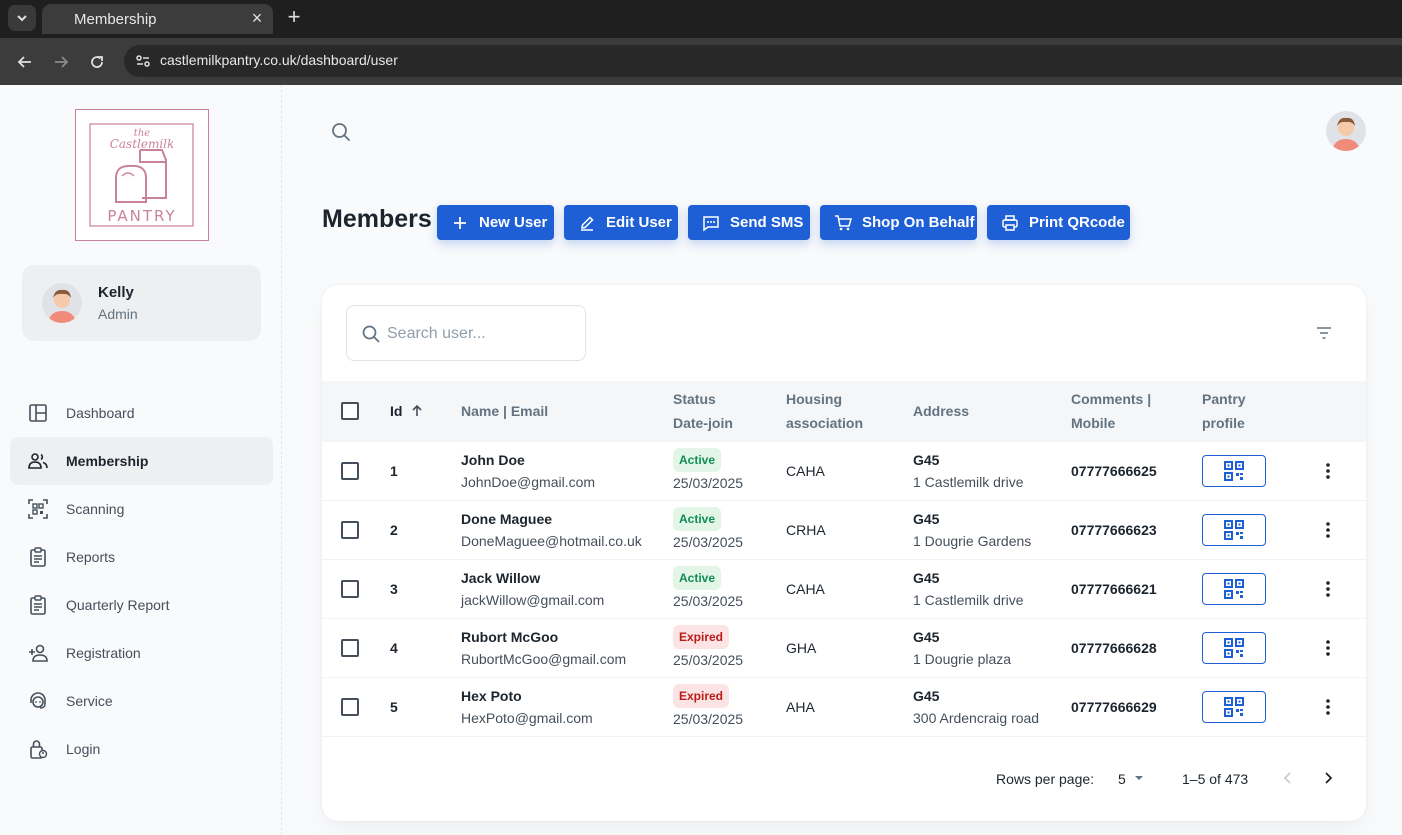  What do you see at coordinates (377, 219) in the screenshot?
I see `page-title: Members` at bounding box center [377, 219].